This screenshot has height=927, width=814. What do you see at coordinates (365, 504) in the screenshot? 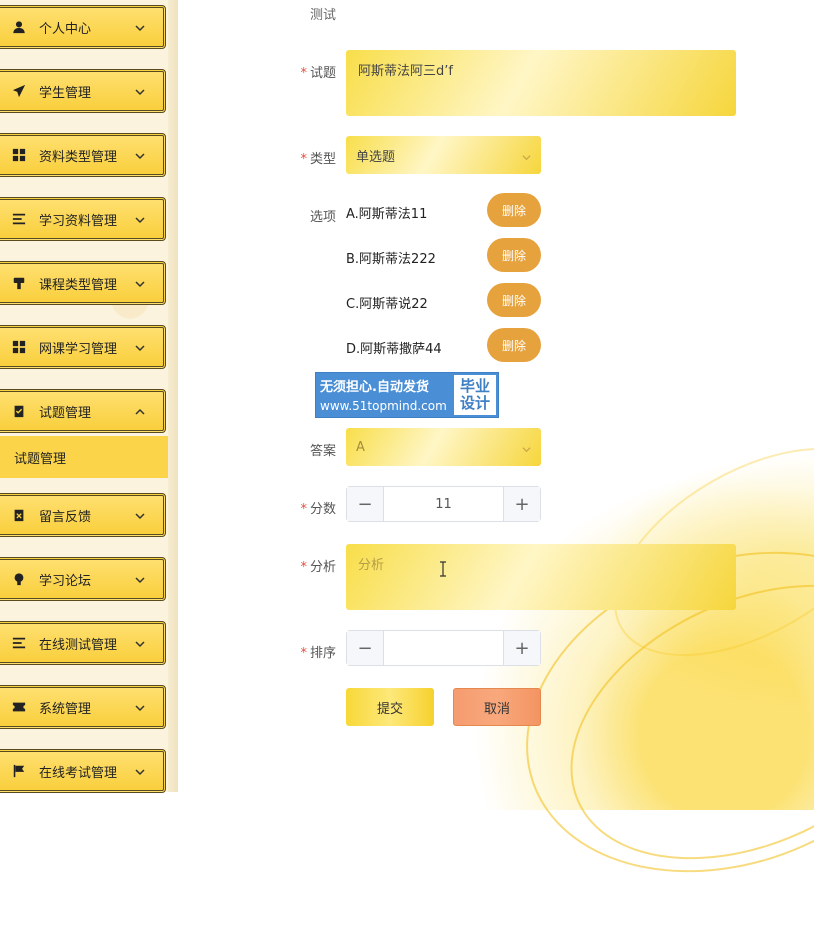
I see `score-decrement-button: −` at bounding box center [365, 504].